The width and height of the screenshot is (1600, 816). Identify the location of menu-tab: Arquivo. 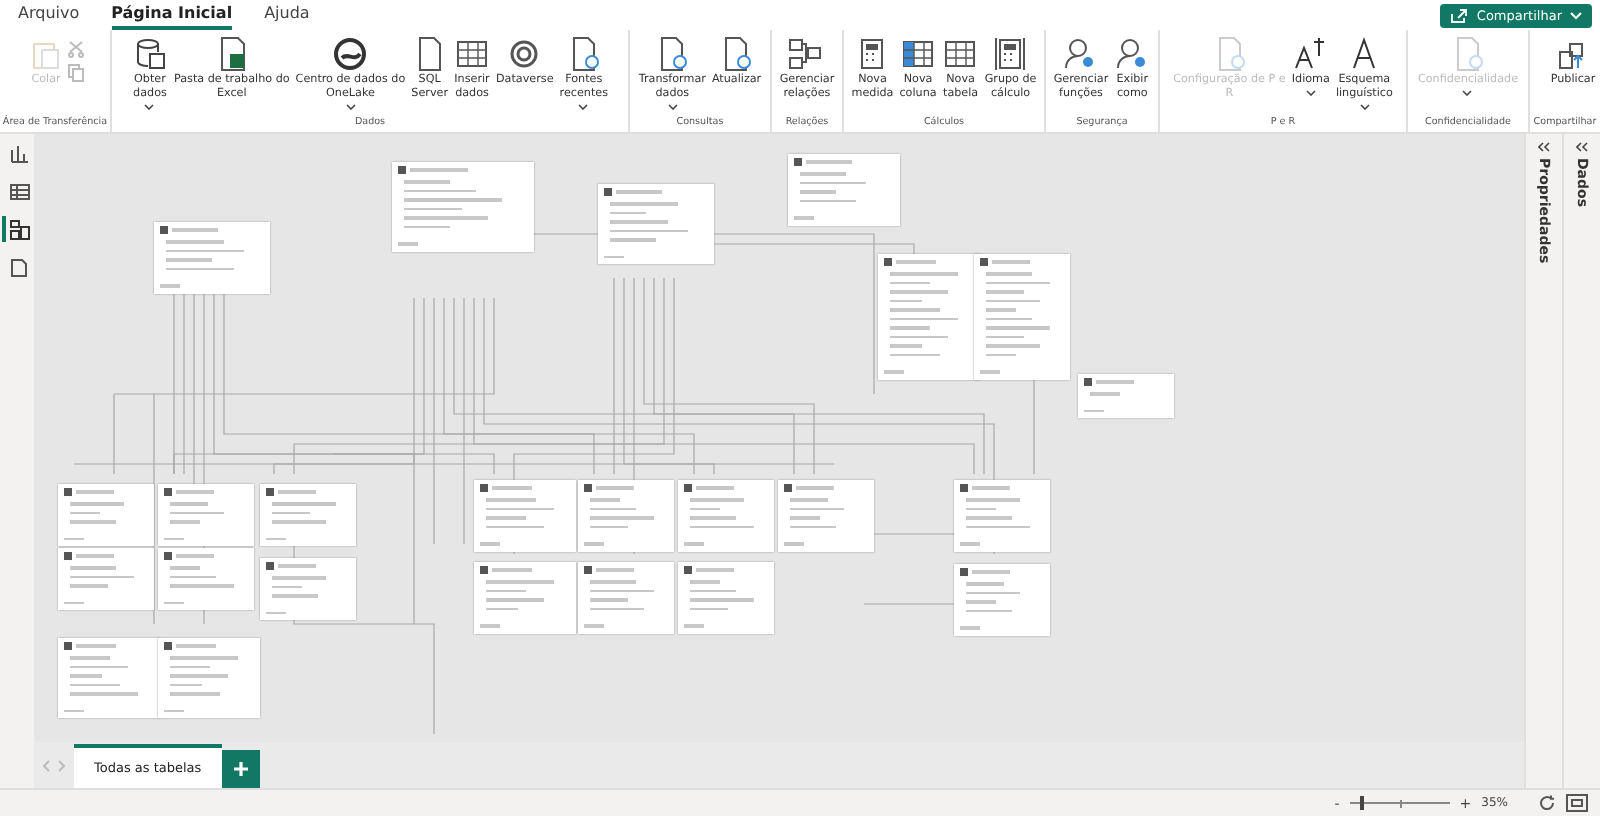
(49, 15).